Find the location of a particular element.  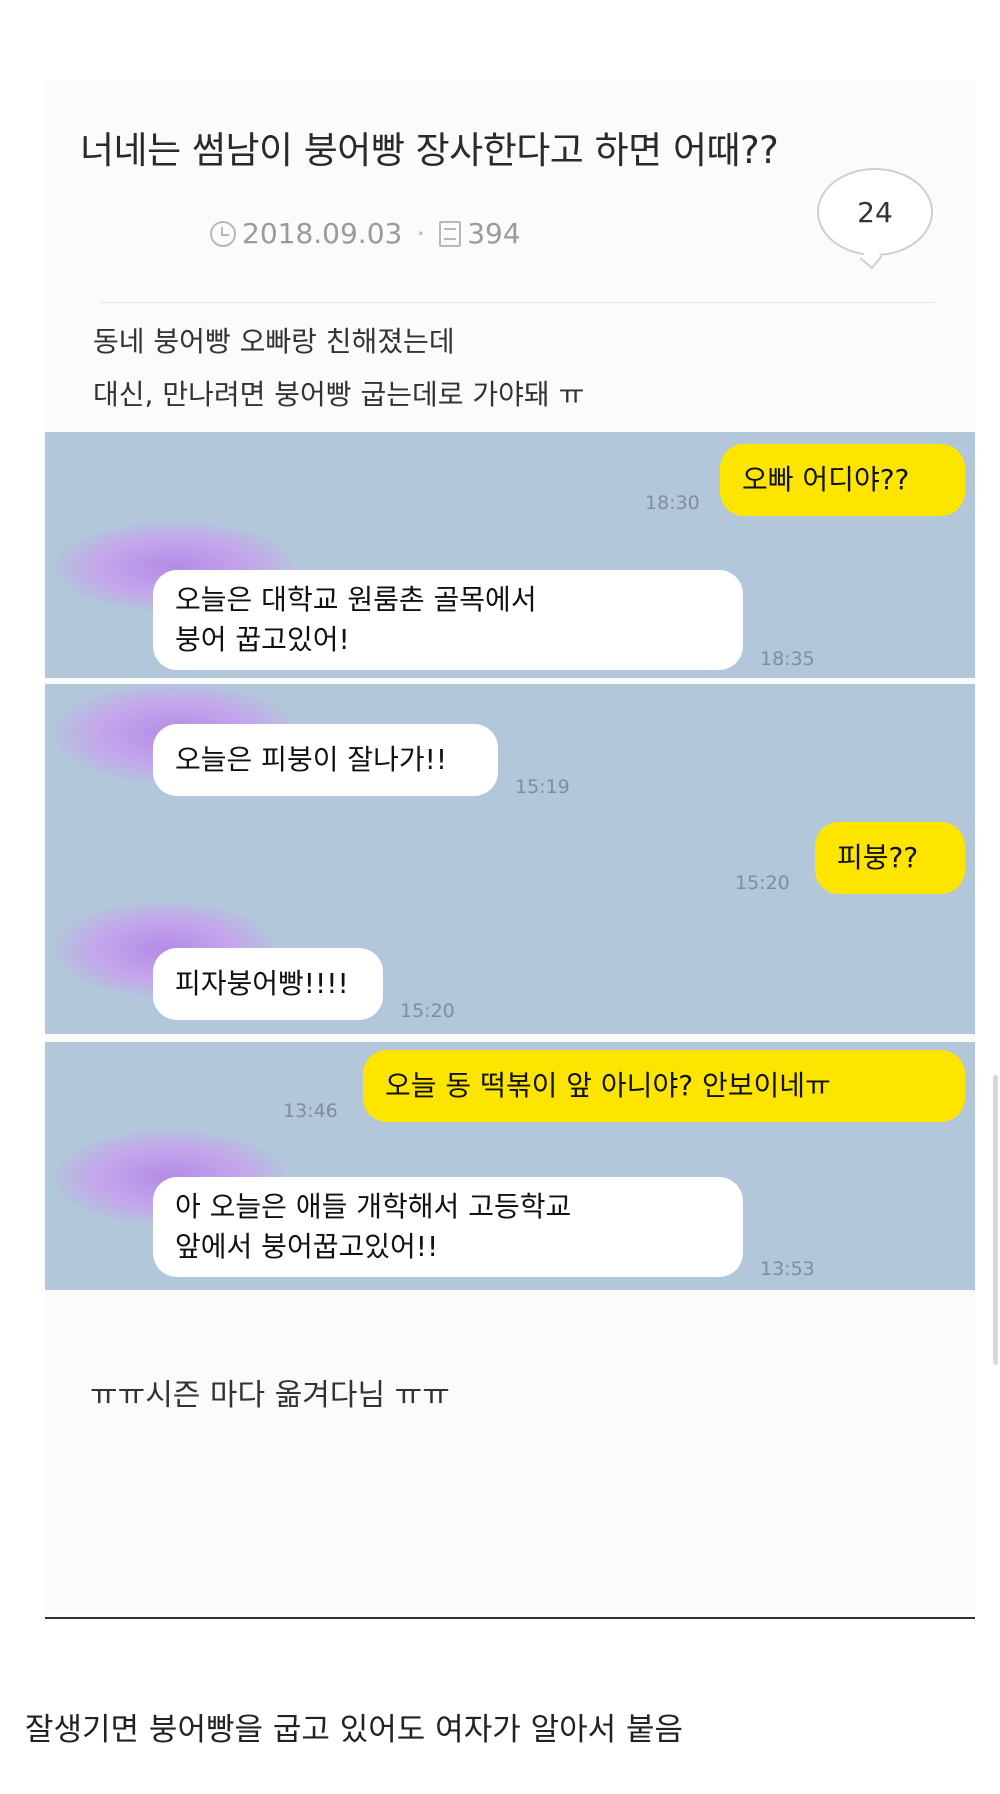

post-meta: 2018.09.03 · 394 is located at coordinates (365, 233).